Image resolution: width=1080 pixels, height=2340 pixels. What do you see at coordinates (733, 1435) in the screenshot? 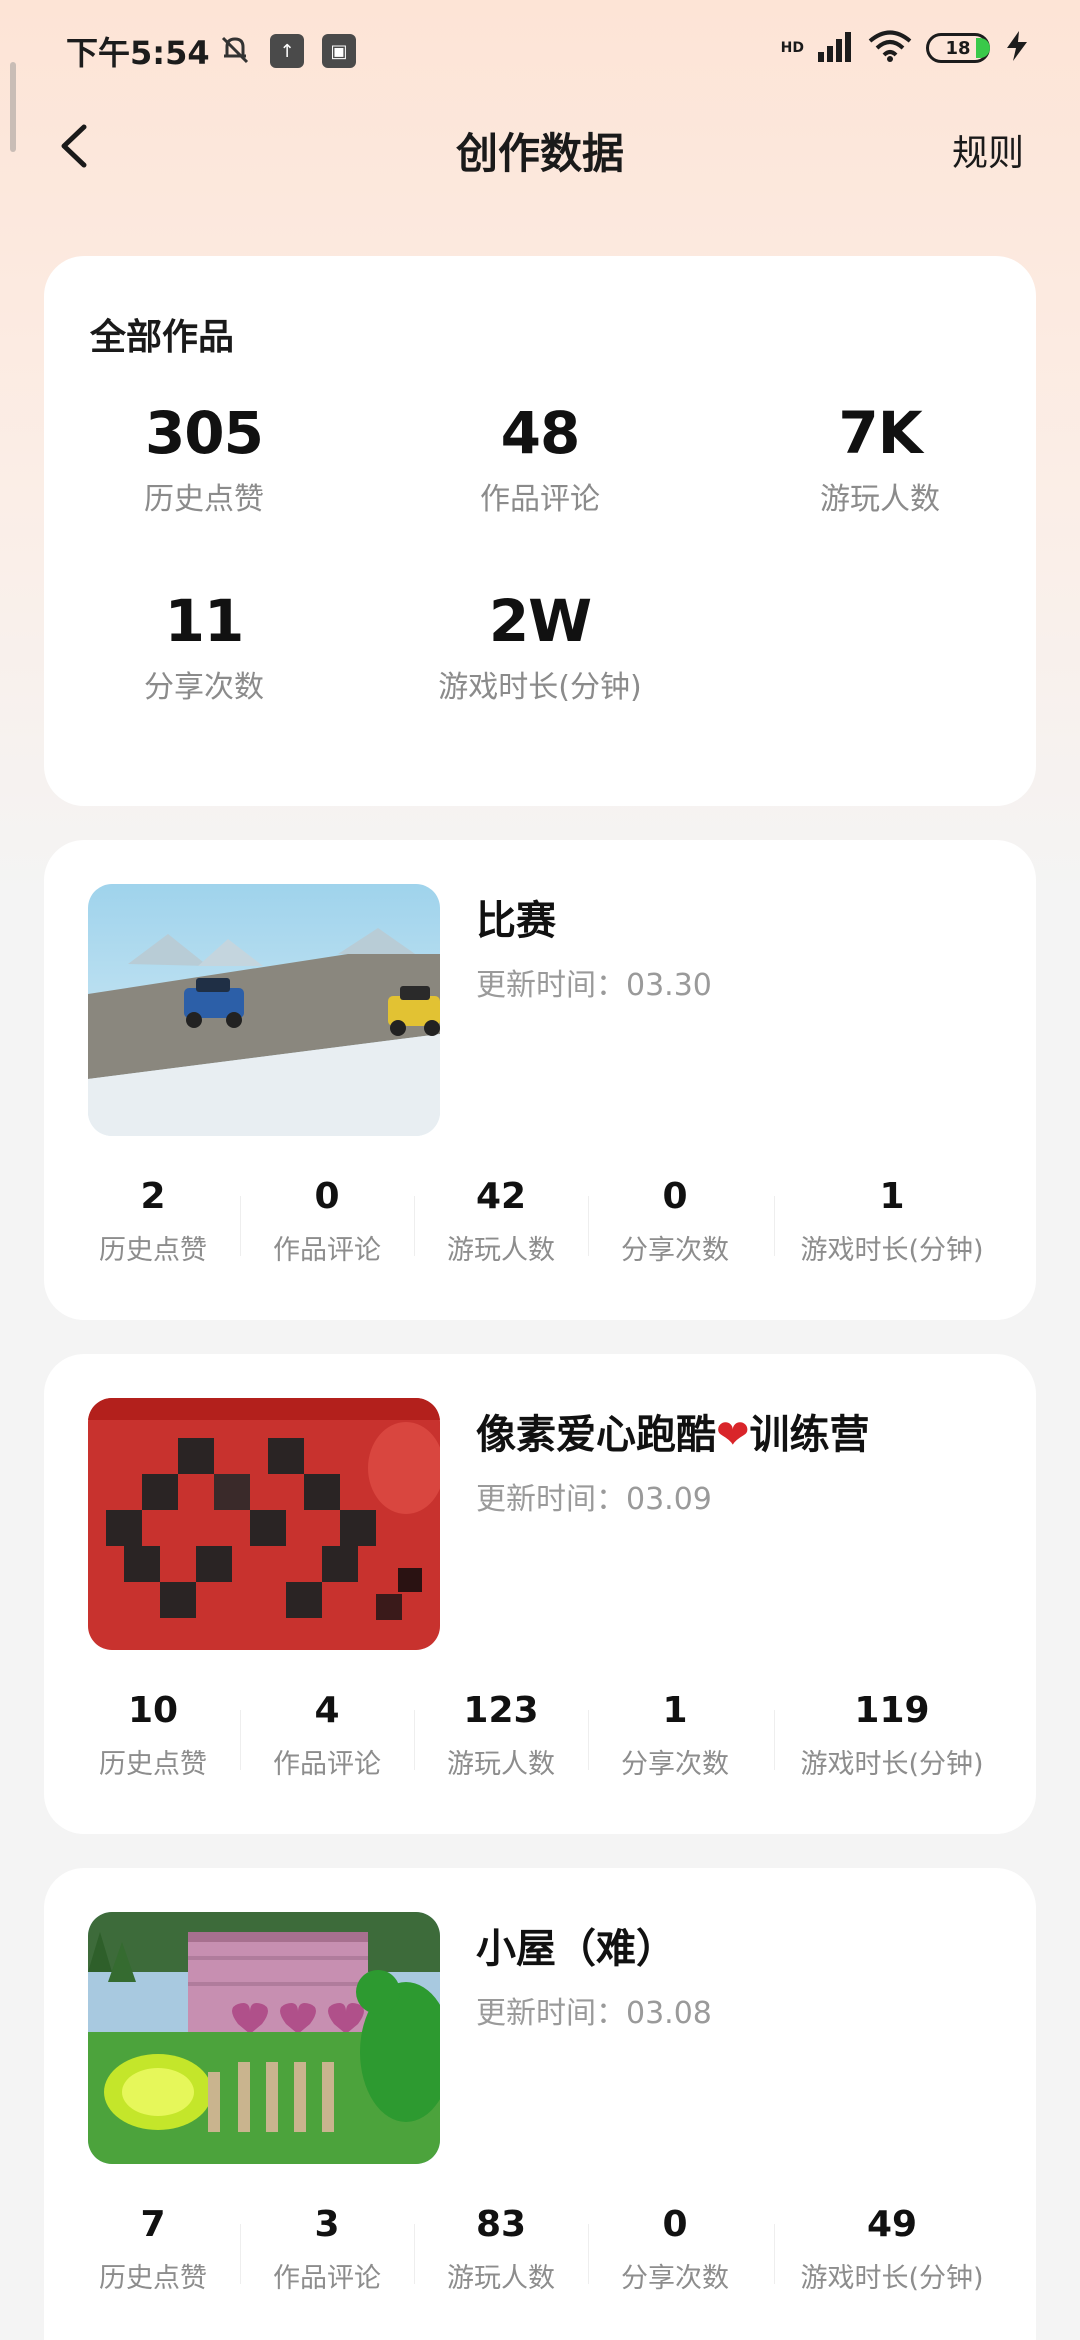
I see `heart-icon: ❤` at bounding box center [733, 1435].